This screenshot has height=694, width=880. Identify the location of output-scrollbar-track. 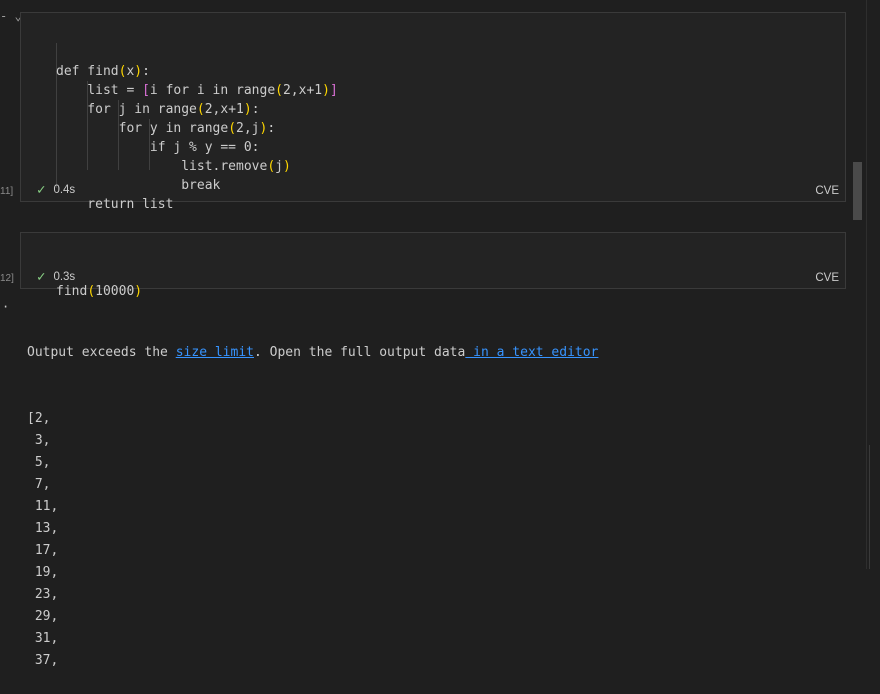
(869, 507).